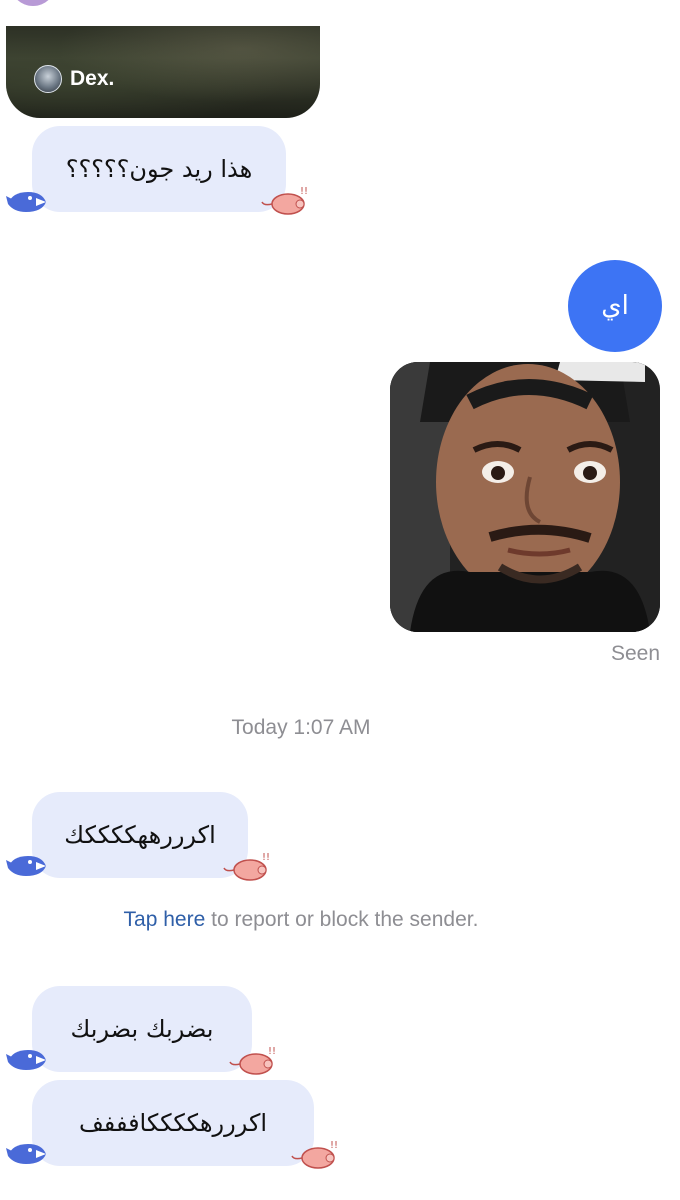  What do you see at coordinates (48, 79) in the screenshot?
I see `story-author-avatar` at bounding box center [48, 79].